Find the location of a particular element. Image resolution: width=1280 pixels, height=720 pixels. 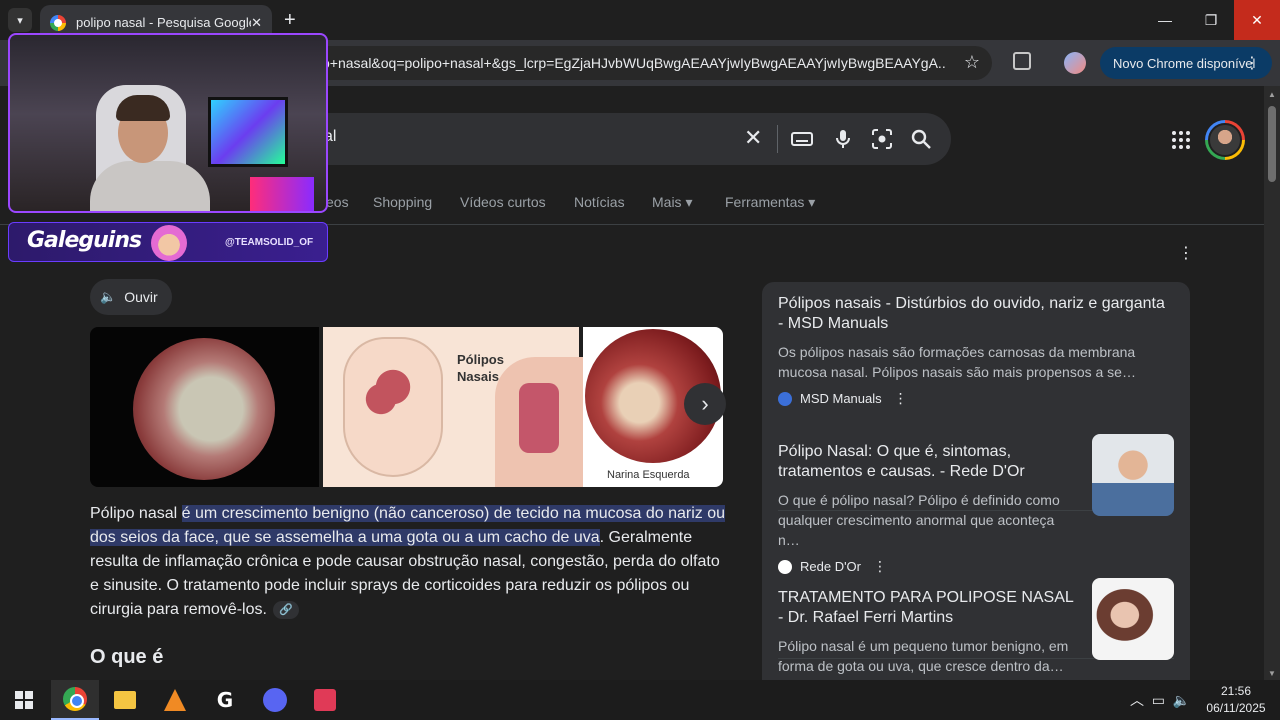

taskbar-discord is located at coordinates (275, 700).